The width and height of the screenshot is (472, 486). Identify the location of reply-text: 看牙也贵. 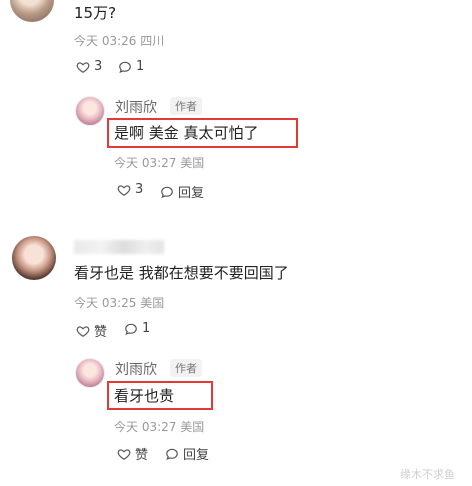
(144, 396).